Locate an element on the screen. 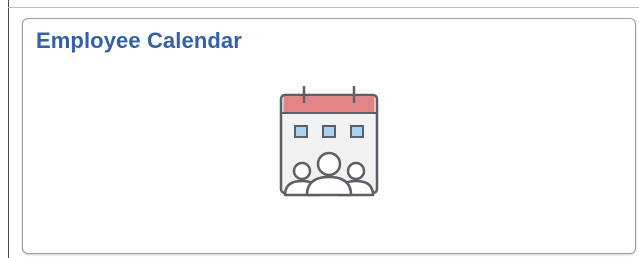 The width and height of the screenshot is (639, 258). window-edge is located at coordinates (8, 129).